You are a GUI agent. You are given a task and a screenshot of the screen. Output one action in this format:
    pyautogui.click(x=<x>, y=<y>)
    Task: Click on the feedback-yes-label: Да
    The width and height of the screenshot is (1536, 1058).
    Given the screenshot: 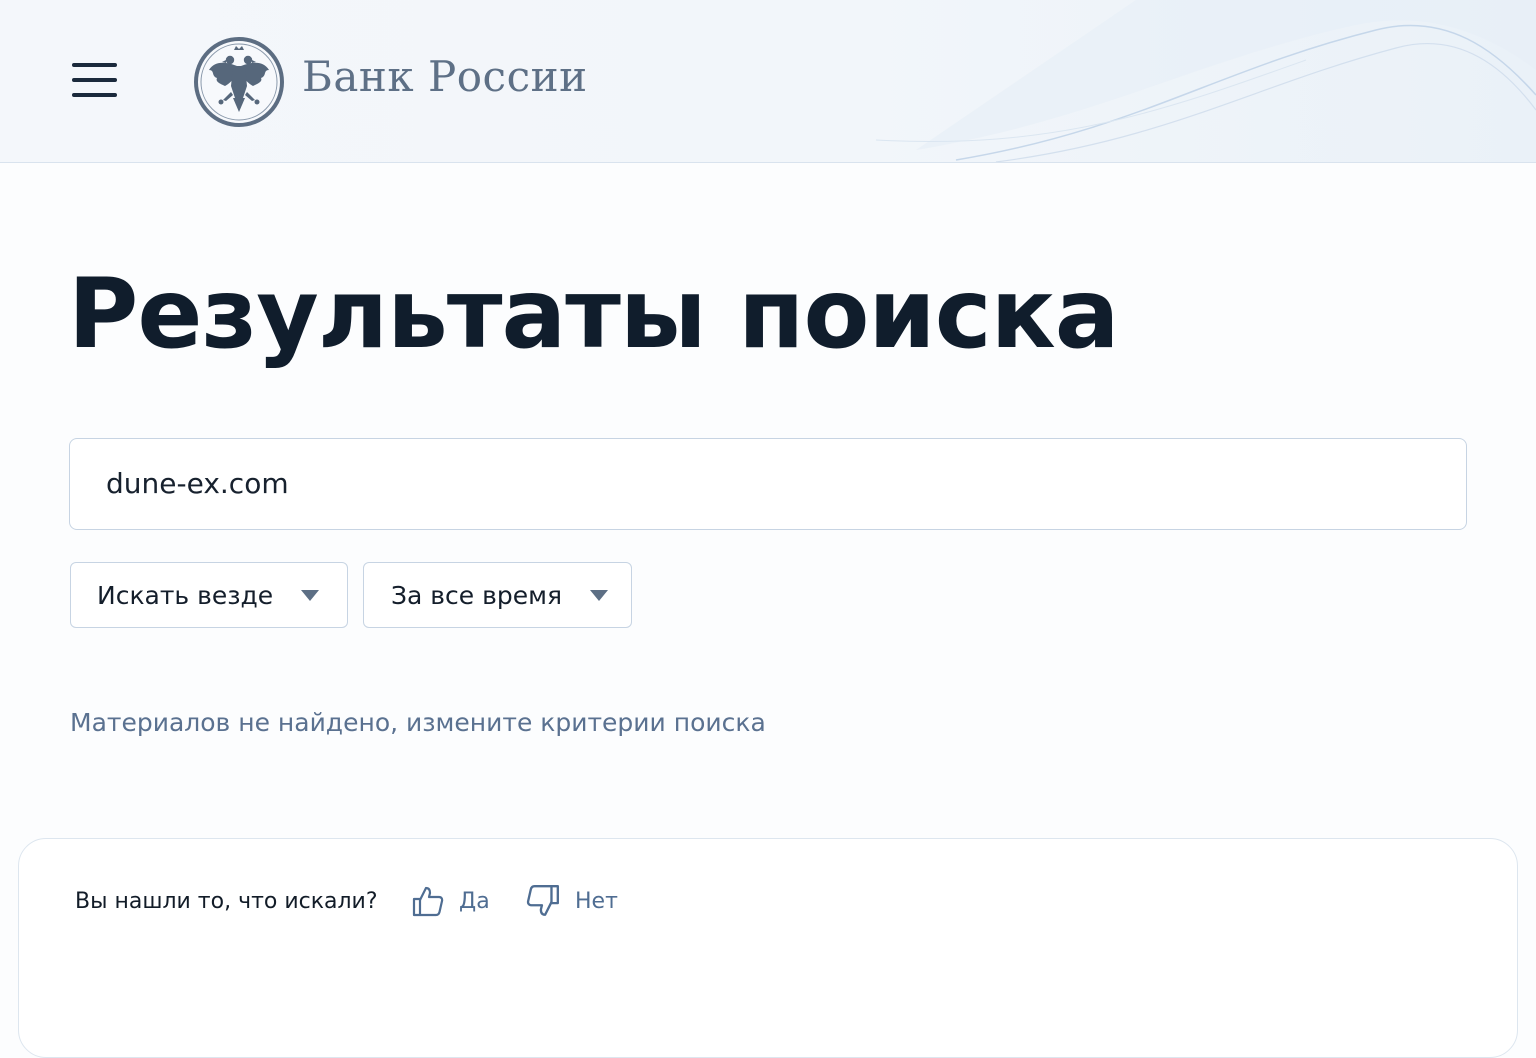 What is the action you would take?
    pyautogui.click(x=474, y=901)
    